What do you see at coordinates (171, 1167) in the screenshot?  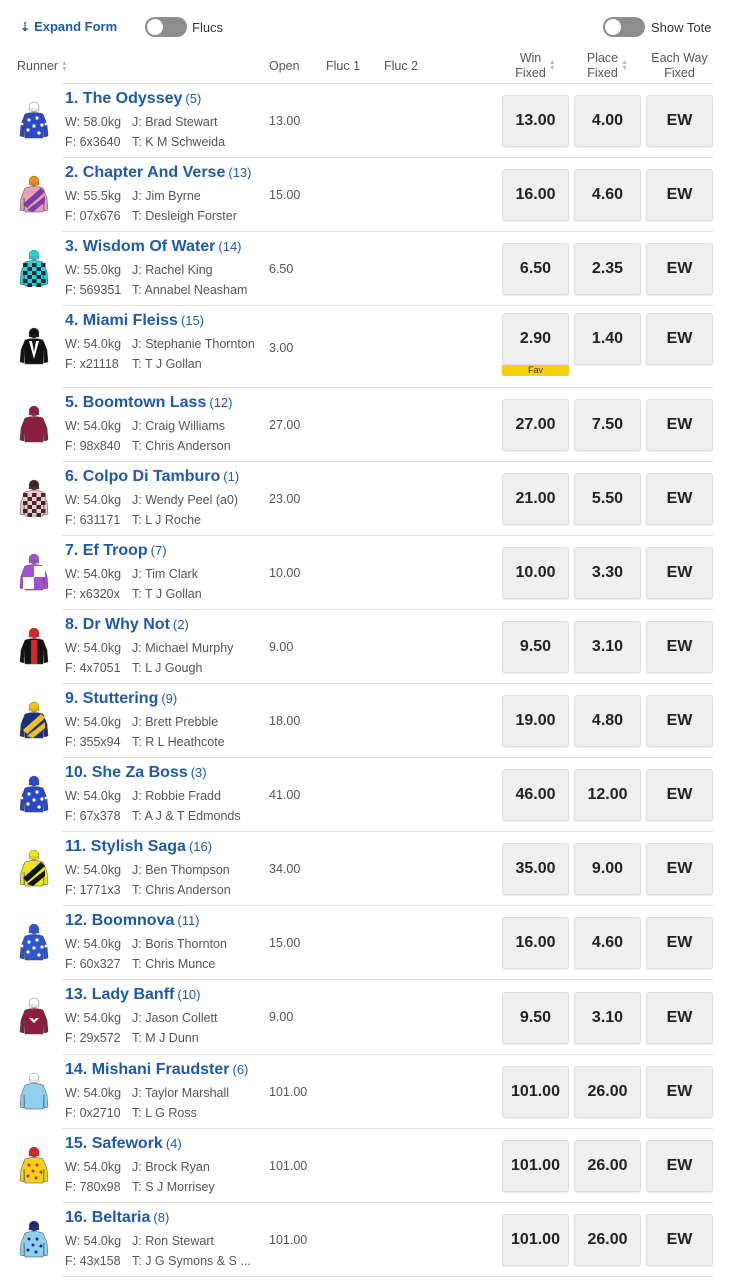 I see `jockey-text: J: Brock Ryan` at bounding box center [171, 1167].